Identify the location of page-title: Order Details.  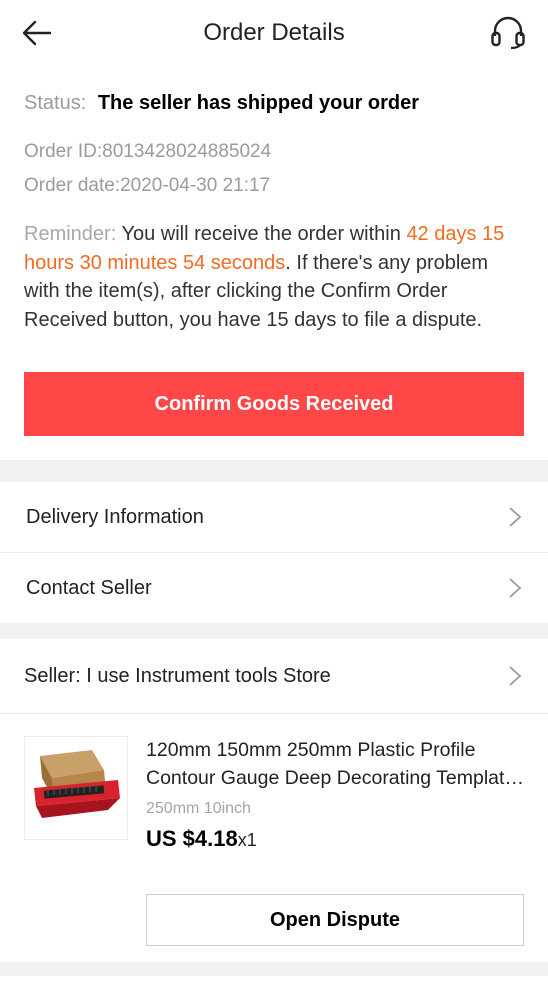
(274, 32).